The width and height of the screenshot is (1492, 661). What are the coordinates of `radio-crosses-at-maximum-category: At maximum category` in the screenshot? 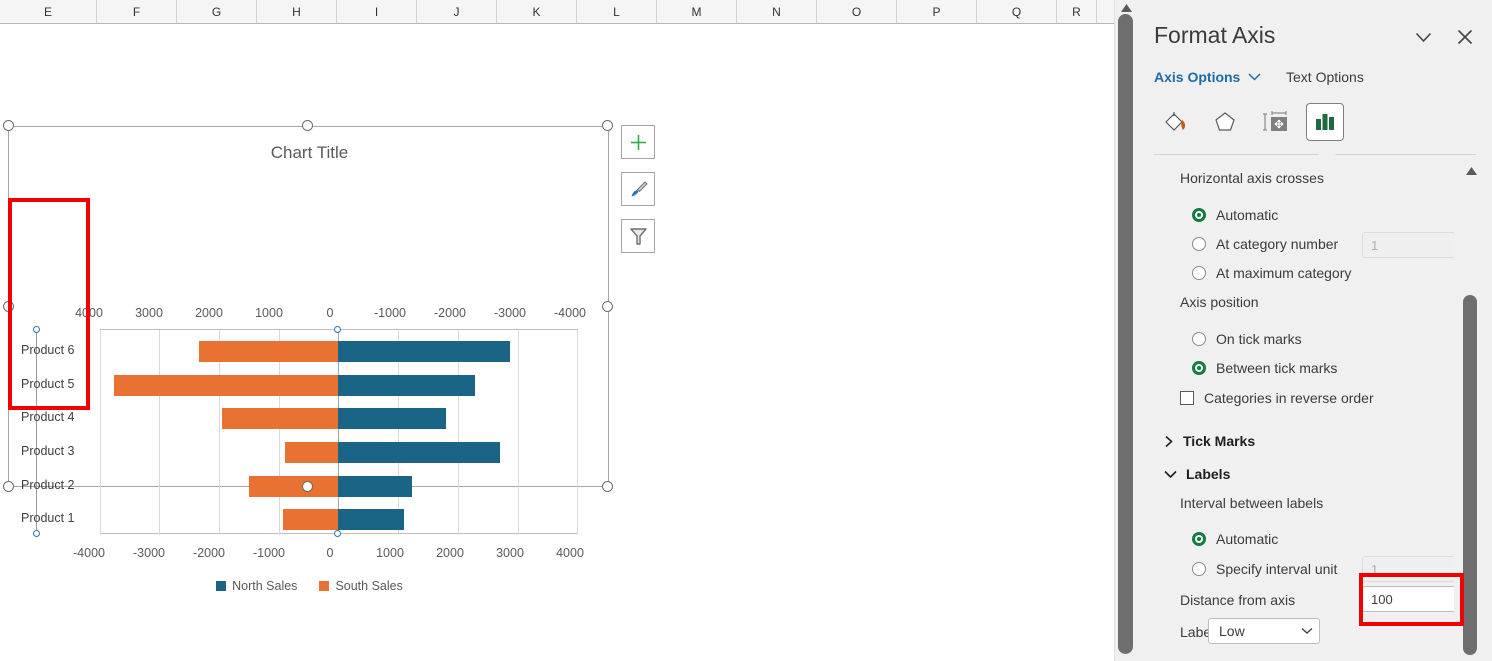 It's located at (1271, 273).